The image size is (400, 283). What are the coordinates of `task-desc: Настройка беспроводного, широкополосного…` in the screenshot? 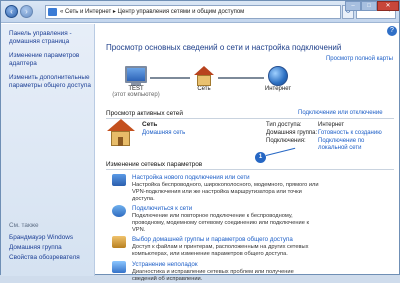 It's located at (225, 192).